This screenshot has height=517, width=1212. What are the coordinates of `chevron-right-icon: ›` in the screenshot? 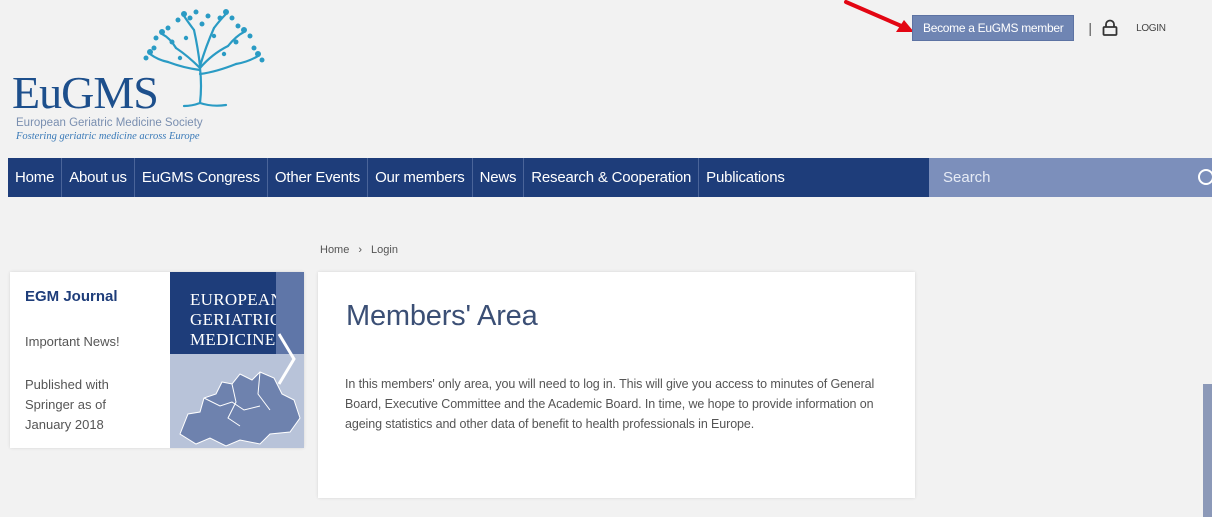 It's located at (360, 250).